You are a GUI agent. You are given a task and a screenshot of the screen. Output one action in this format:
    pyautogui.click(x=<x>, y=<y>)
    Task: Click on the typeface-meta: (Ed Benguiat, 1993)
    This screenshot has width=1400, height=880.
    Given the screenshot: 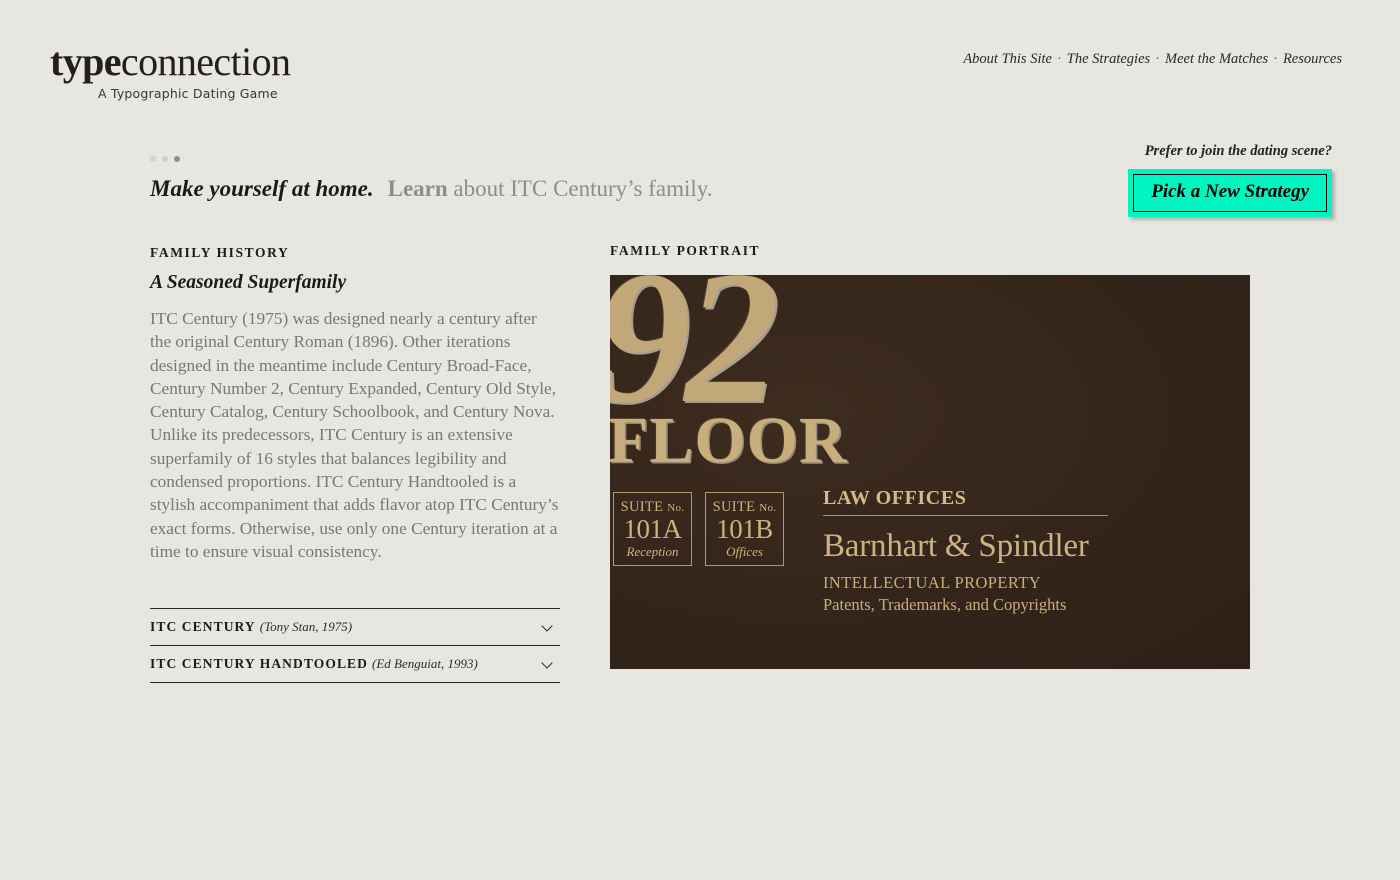 What is the action you would take?
    pyautogui.click(x=425, y=663)
    